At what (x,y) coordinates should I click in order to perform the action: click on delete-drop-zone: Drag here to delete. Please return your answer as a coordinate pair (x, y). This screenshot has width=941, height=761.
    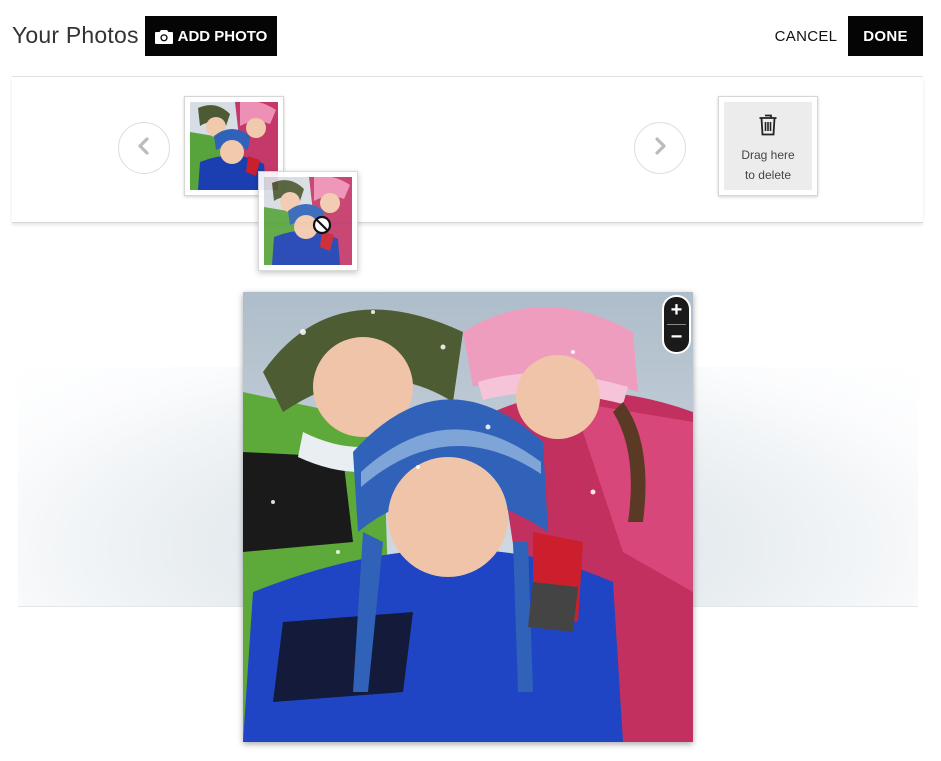
    Looking at the image, I should click on (768, 146).